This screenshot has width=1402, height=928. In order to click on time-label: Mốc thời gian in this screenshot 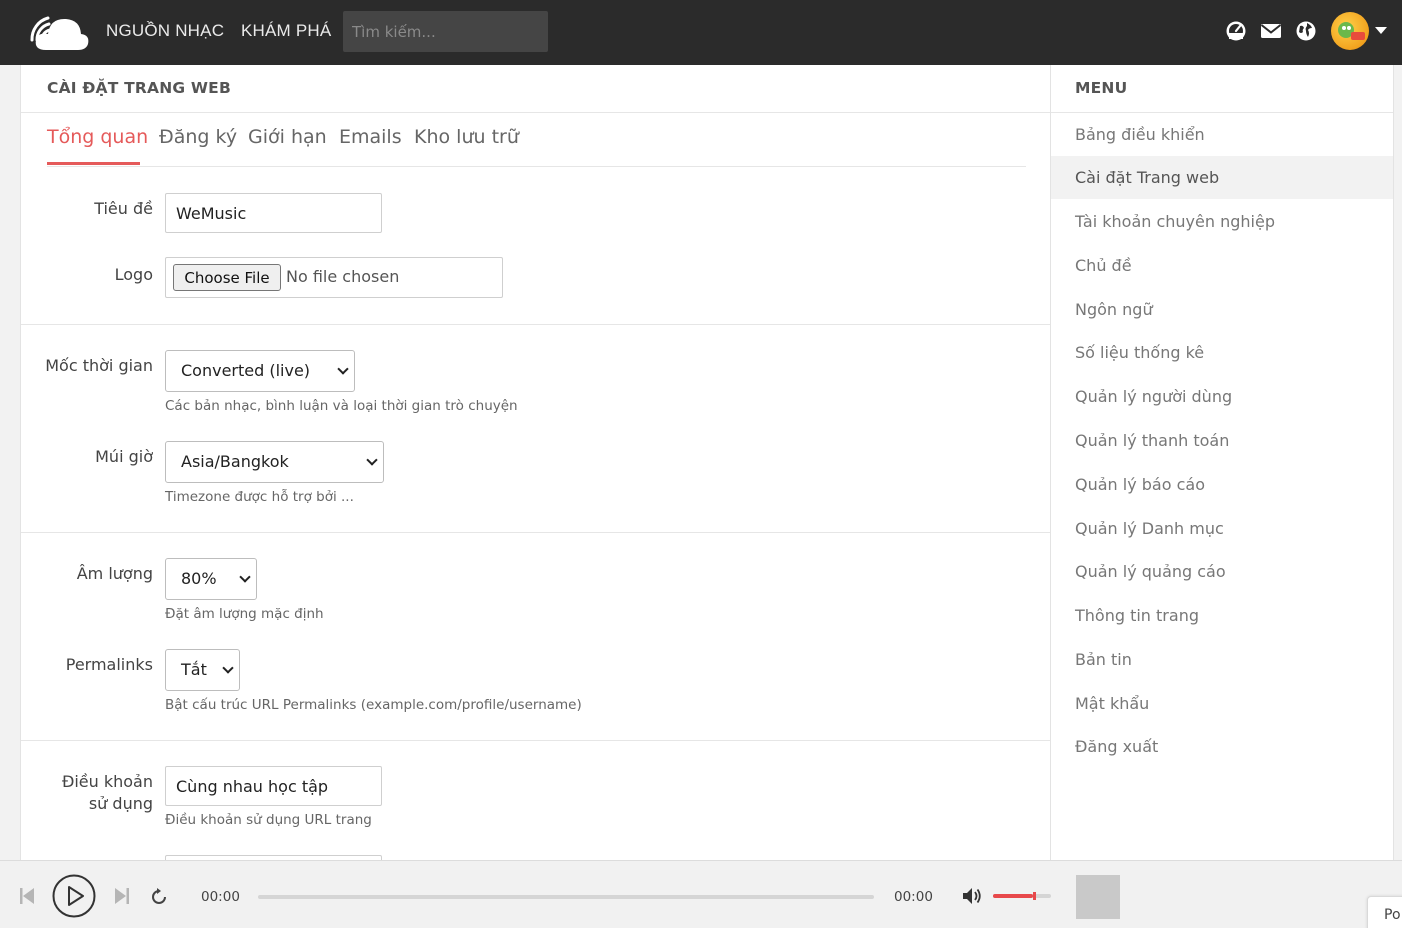, I will do `click(99, 365)`.